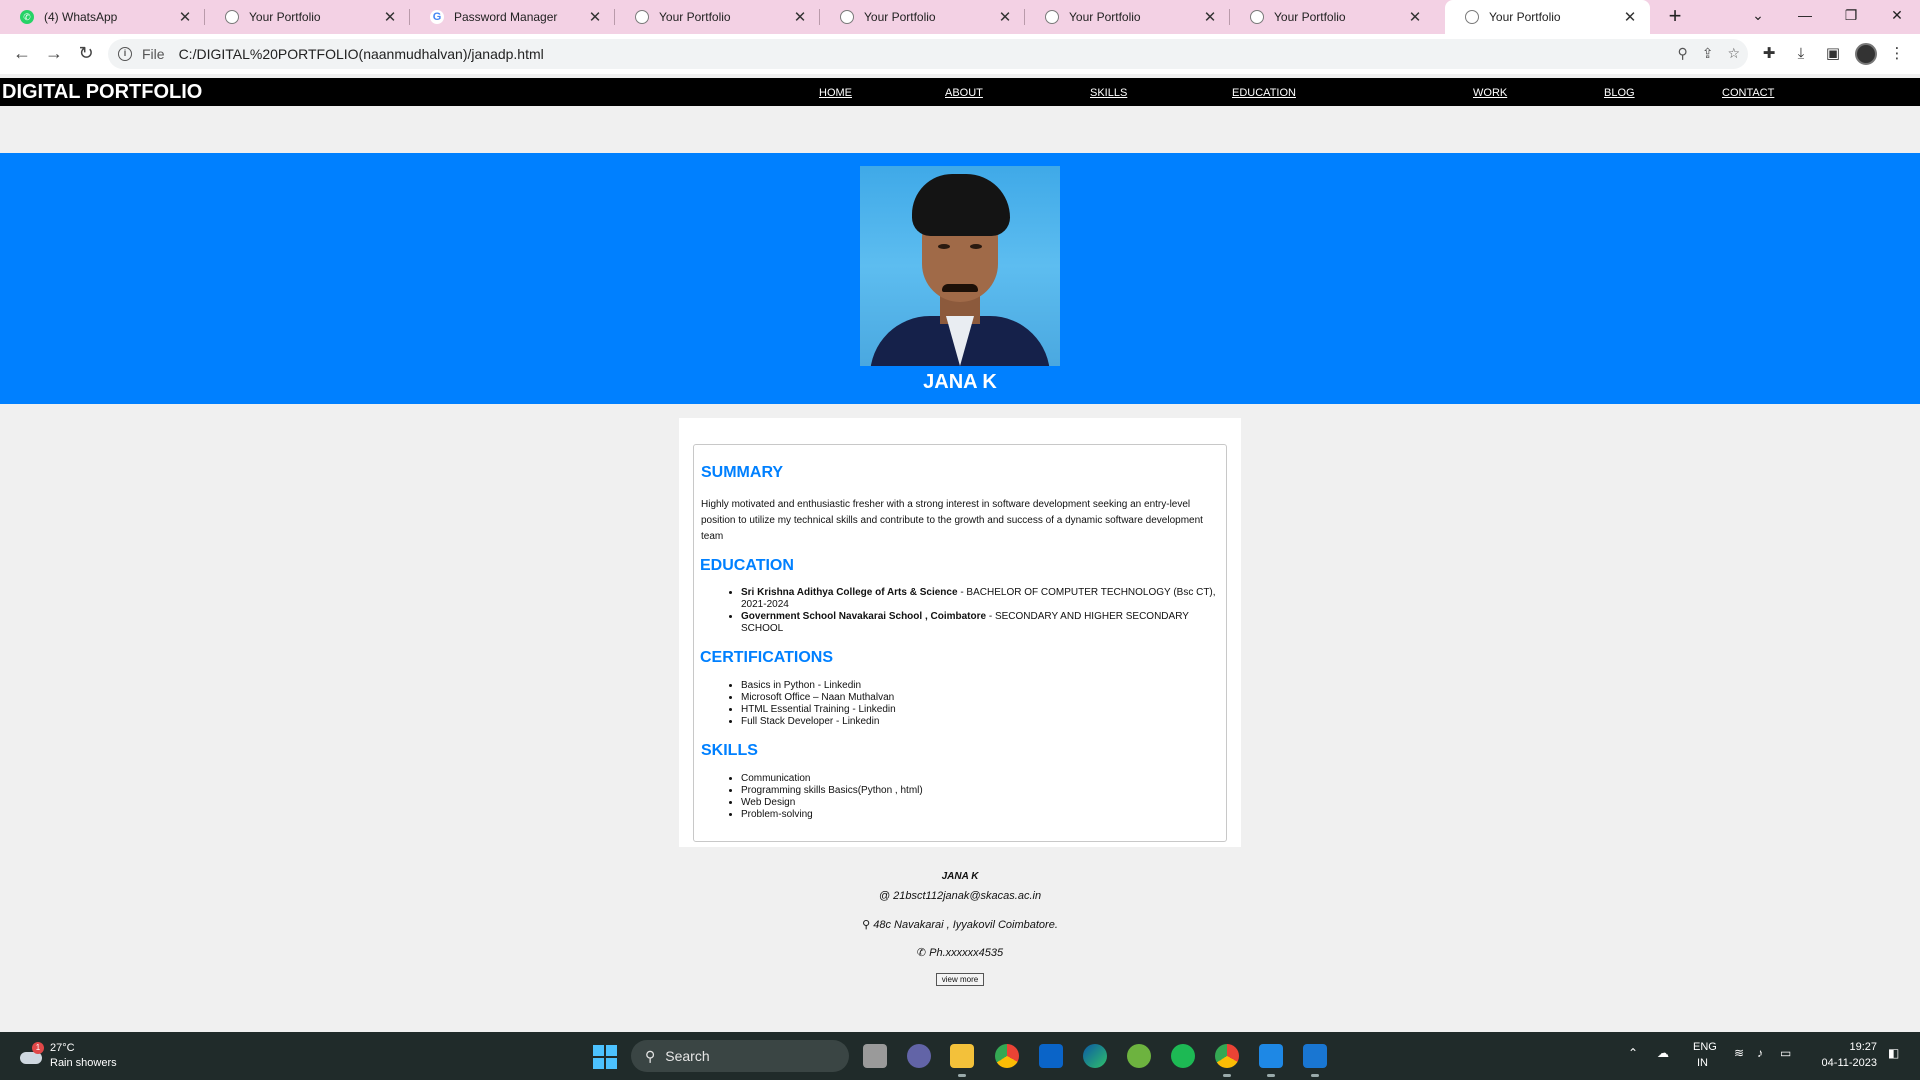 Image resolution: width=1920 pixels, height=1080 pixels. What do you see at coordinates (1490, 93) in the screenshot?
I see `nav-work-link: WORK` at bounding box center [1490, 93].